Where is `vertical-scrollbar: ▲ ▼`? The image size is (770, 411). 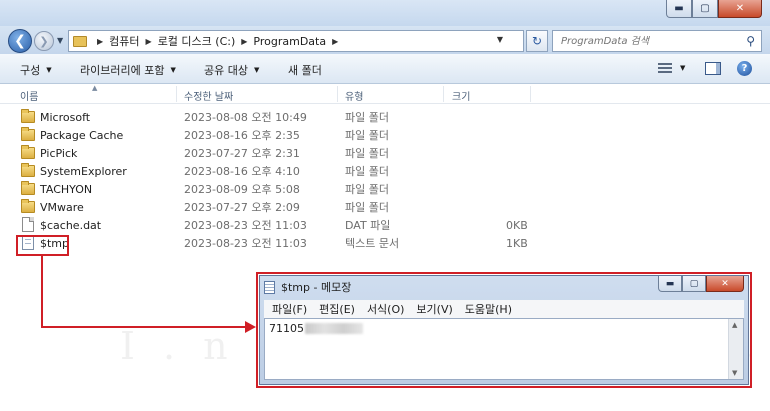
vertical-scrollbar: ▲ ▼ is located at coordinates (735, 349).